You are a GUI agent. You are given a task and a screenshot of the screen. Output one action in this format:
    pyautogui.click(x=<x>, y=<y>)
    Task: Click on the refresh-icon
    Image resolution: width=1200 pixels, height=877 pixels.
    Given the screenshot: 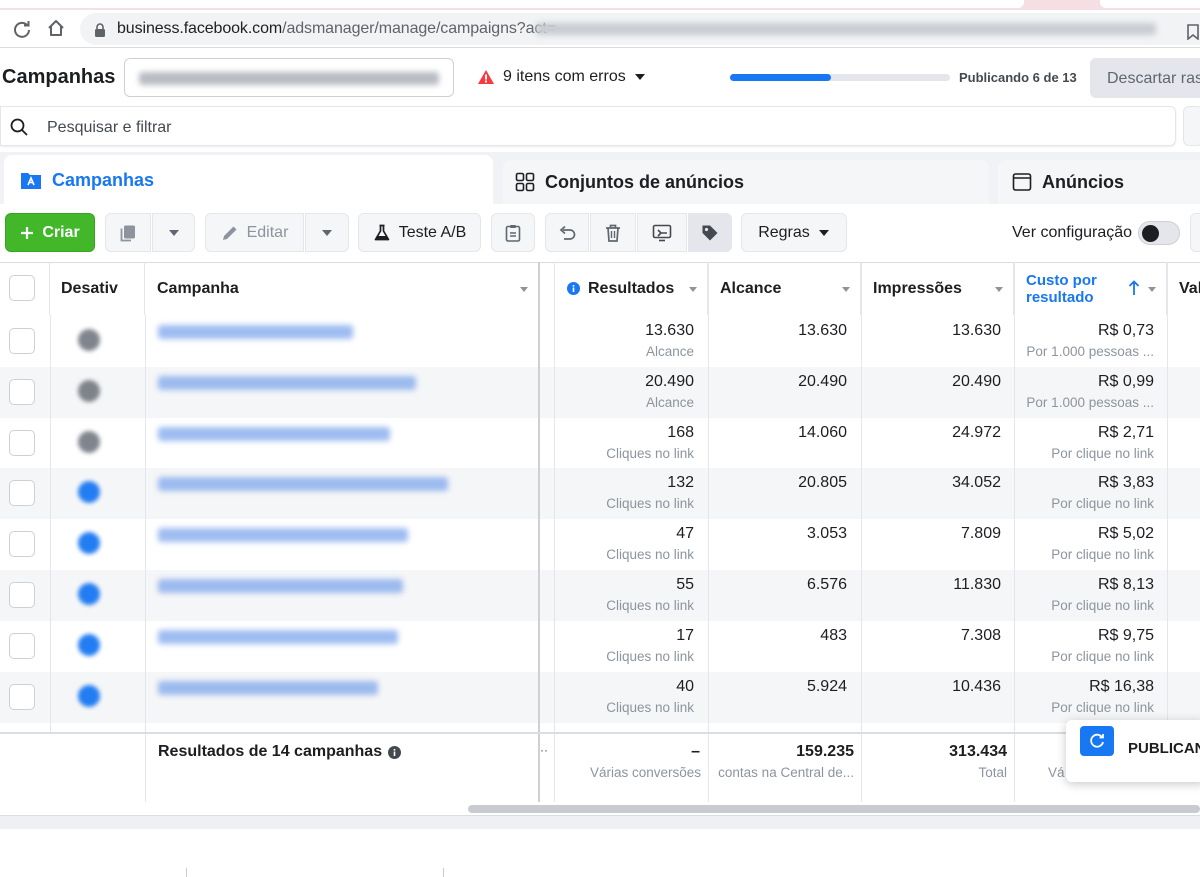 What is the action you would take?
    pyautogui.click(x=1097, y=741)
    